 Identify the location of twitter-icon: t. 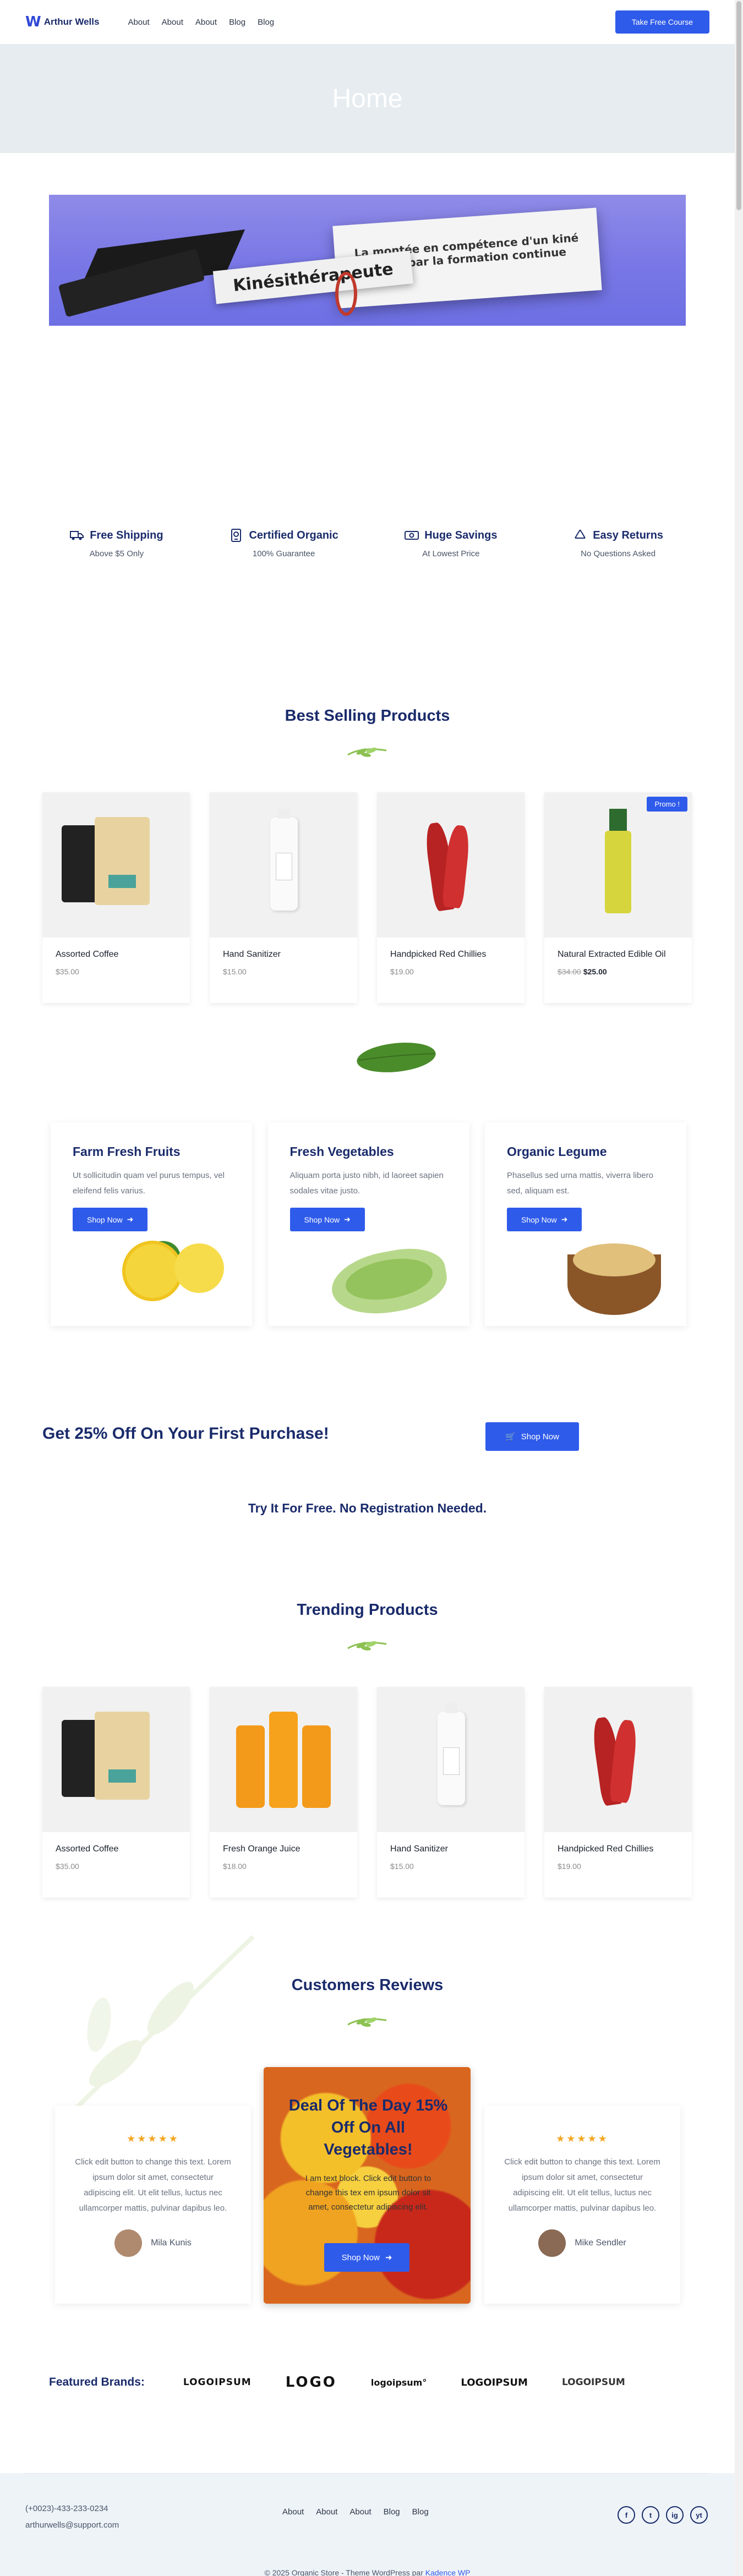
(651, 2515).